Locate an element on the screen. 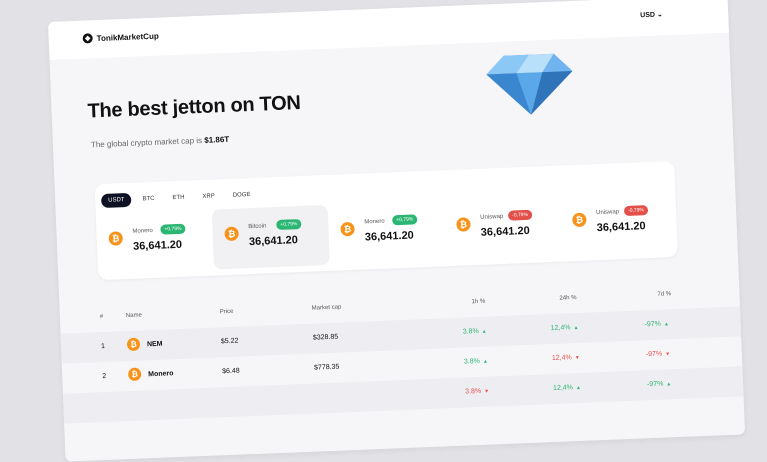 This screenshot has height=462, width=767. coin-market-cap: $328.85 is located at coordinates (325, 337).